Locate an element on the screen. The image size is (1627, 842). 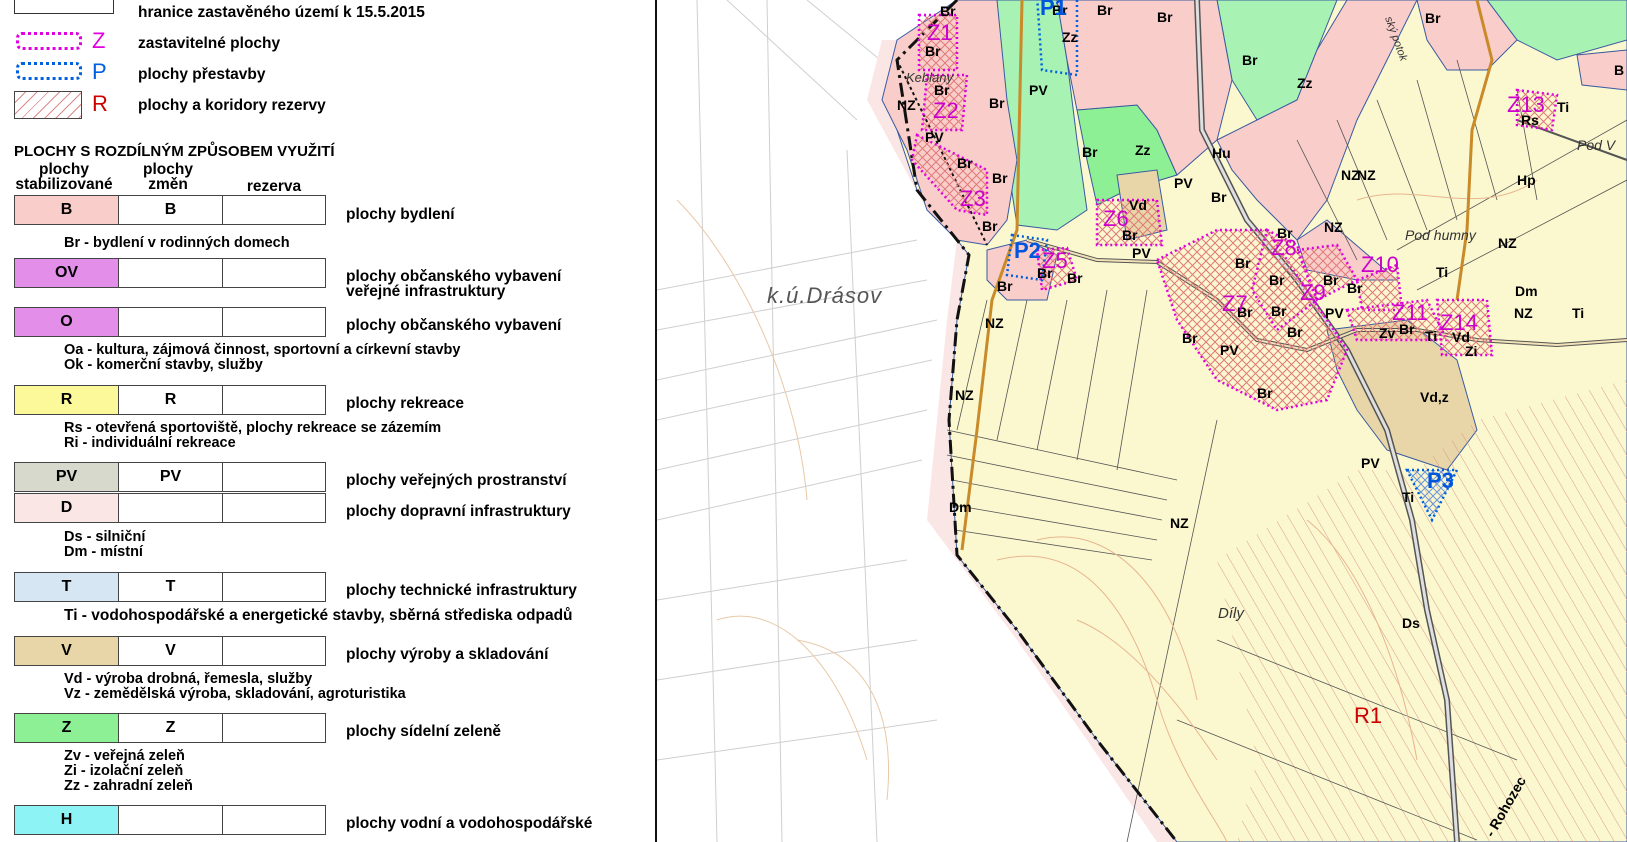
swatch-h-change is located at coordinates (170, 820).